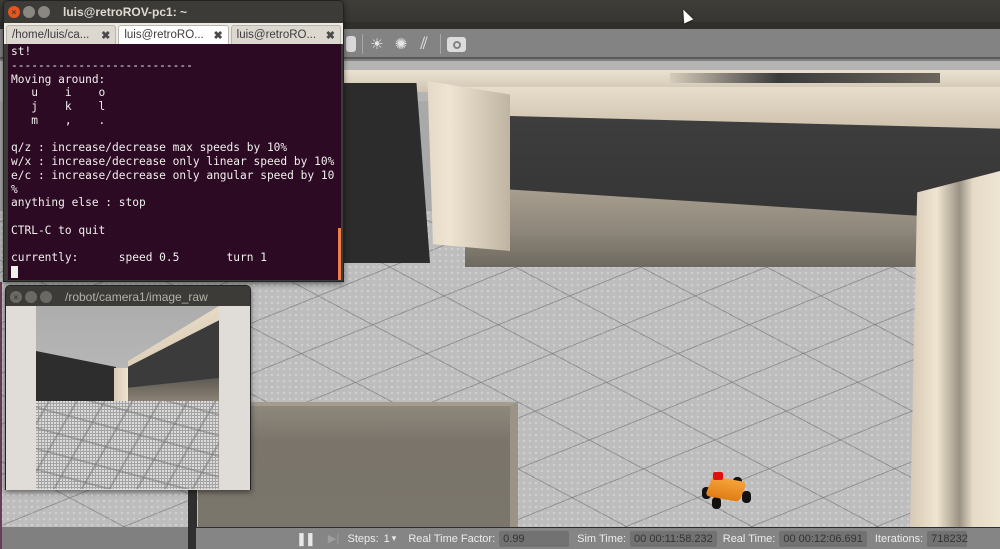  Describe the element at coordinates (127, 445) in the screenshot. I see `camera-image-floor` at that location.